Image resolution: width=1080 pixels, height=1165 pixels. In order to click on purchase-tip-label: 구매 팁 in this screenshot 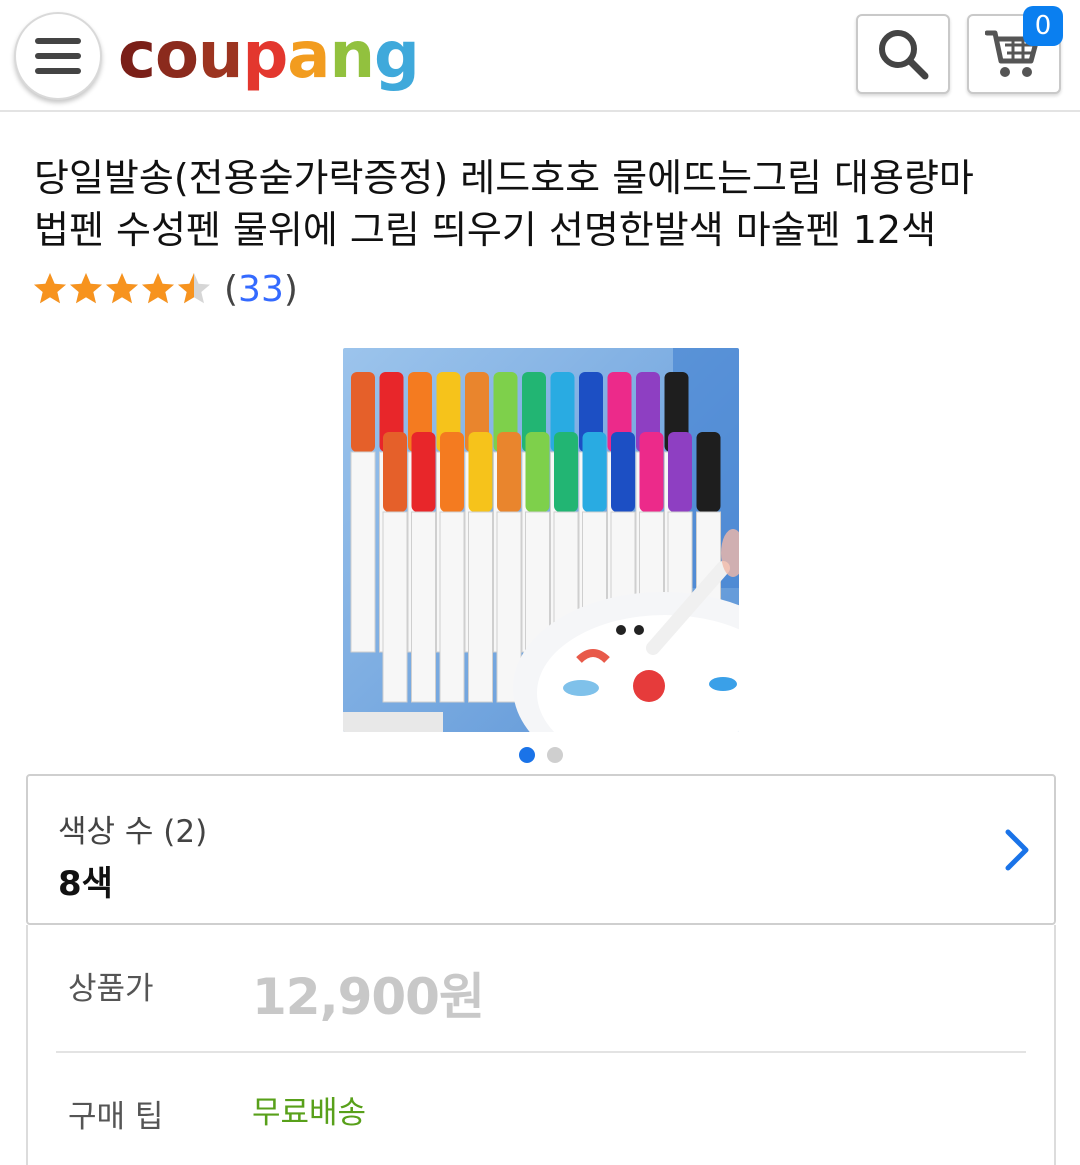, I will do `click(116, 1117)`.